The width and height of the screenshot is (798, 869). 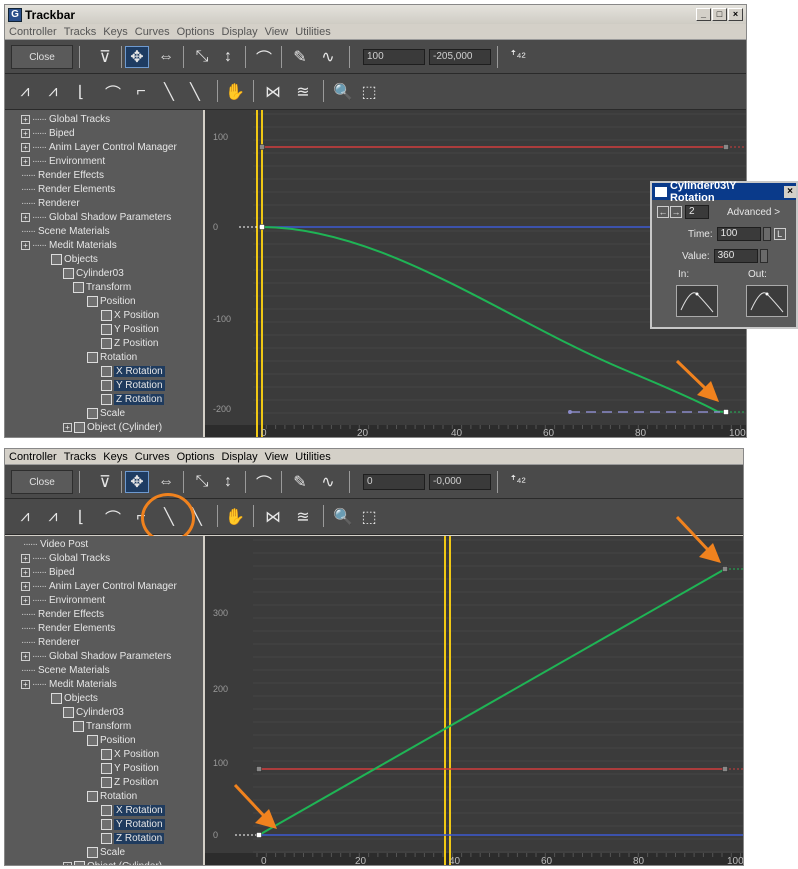 I want to click on value-field-dialog: 360, so click(x=735, y=256).